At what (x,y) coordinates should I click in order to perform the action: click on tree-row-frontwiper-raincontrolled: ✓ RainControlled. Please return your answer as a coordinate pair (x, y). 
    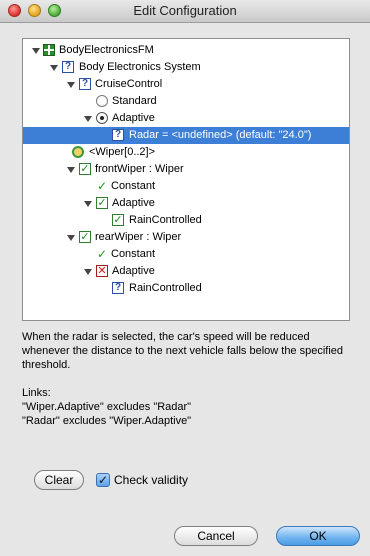
    Looking at the image, I should click on (186, 220).